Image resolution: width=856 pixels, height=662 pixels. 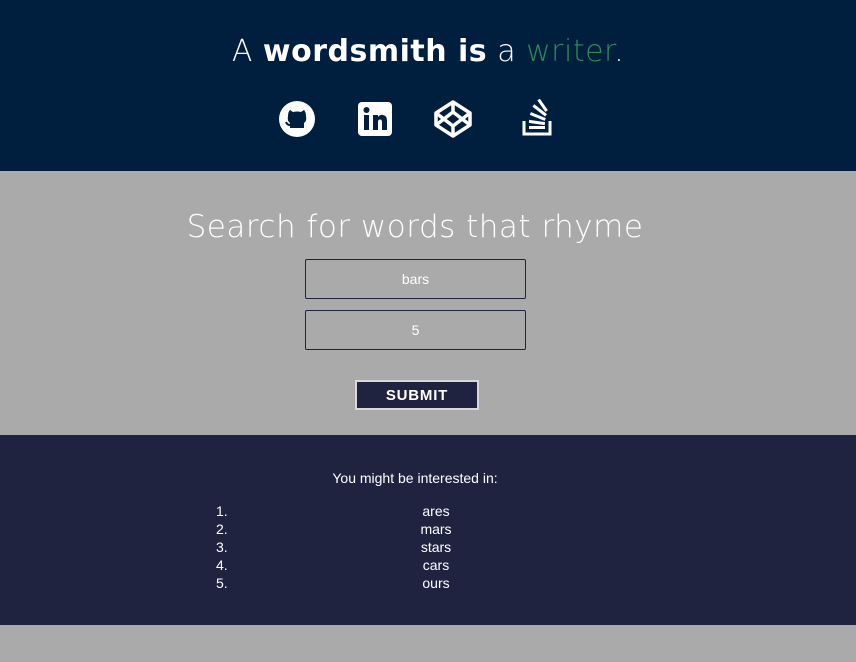 I want to click on codepen-link, so click(x=453, y=119).